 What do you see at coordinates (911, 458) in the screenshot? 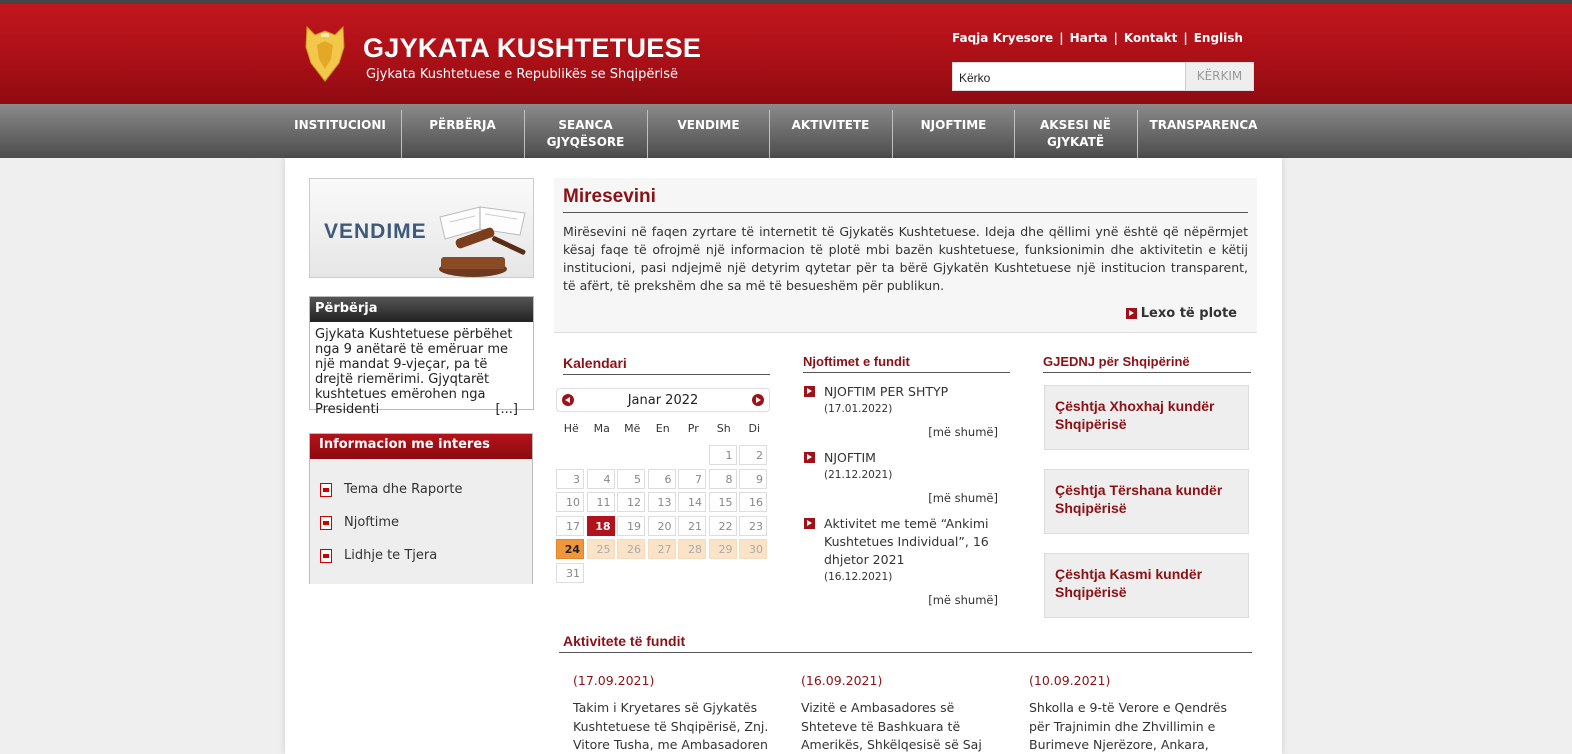
I see `news-item-title: NJOFTIM` at bounding box center [911, 458].